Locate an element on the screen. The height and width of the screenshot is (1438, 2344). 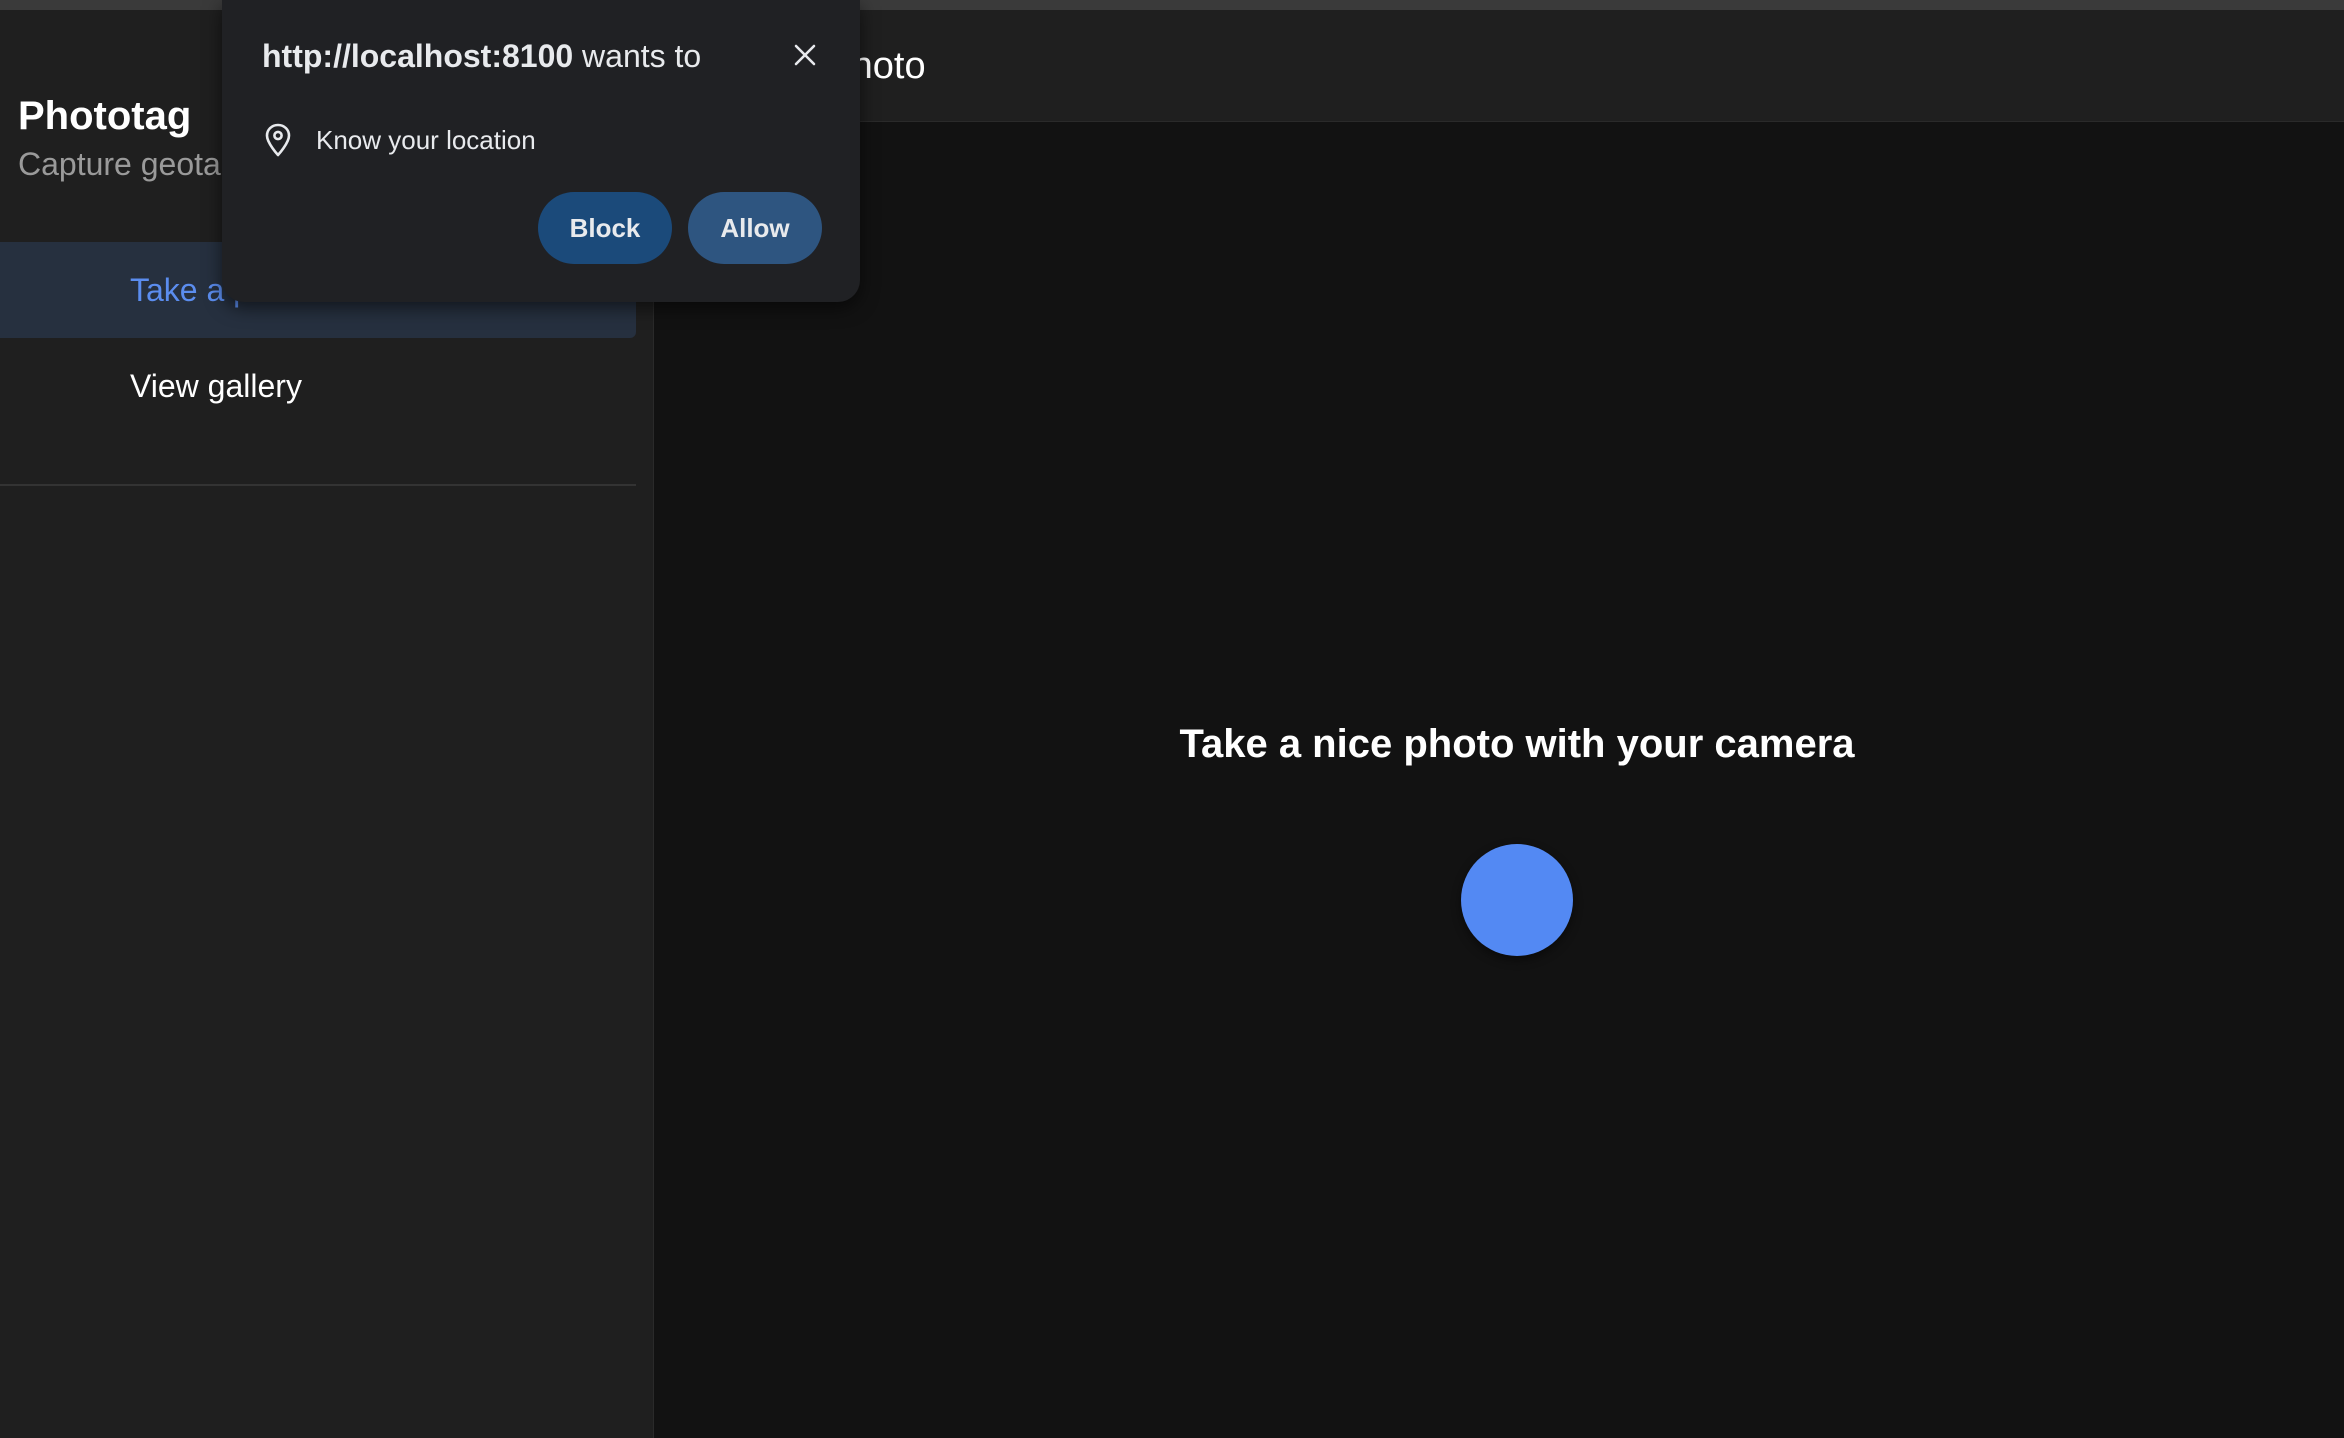
permission-row: Know your location is located at coordinates (399, 140).